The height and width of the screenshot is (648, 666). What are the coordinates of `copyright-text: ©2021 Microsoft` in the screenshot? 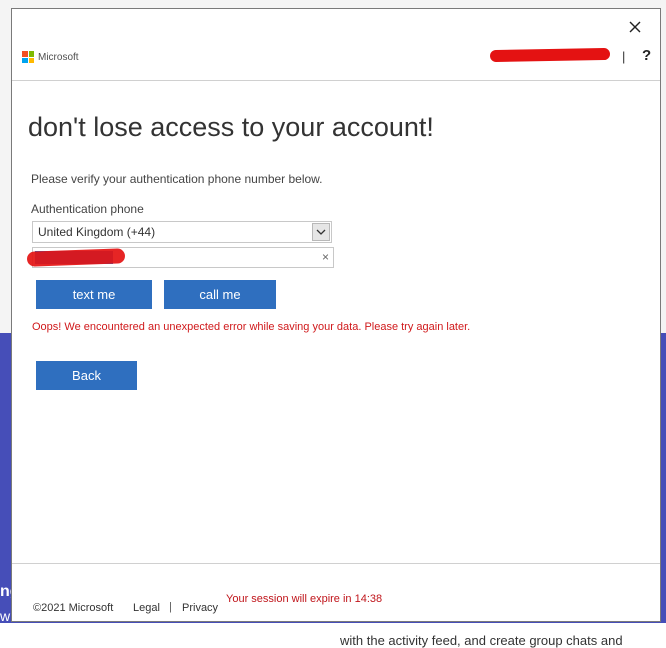 It's located at (73, 608).